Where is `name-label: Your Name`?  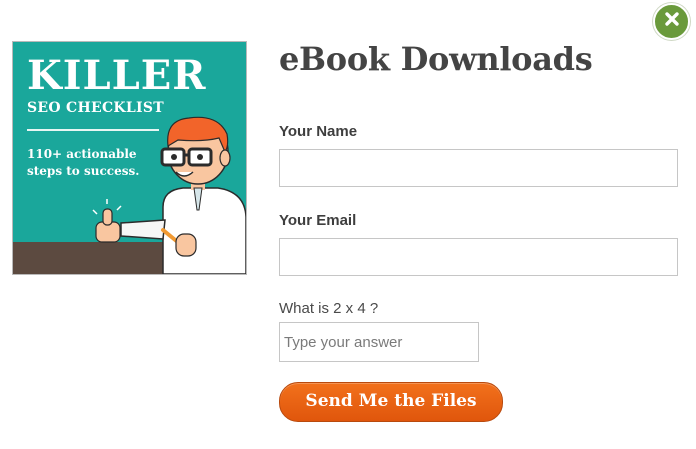 name-label: Your Name is located at coordinates (318, 131).